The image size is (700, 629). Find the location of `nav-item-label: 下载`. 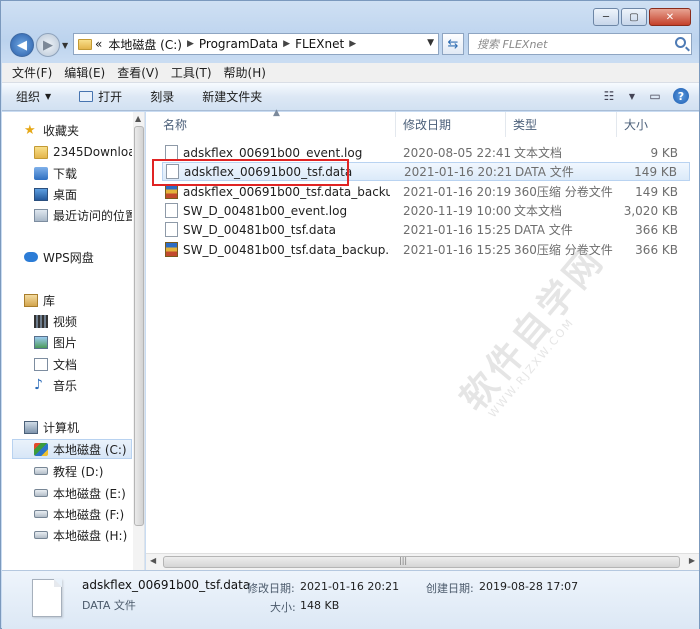

nav-item-label: 下载 is located at coordinates (65, 173).